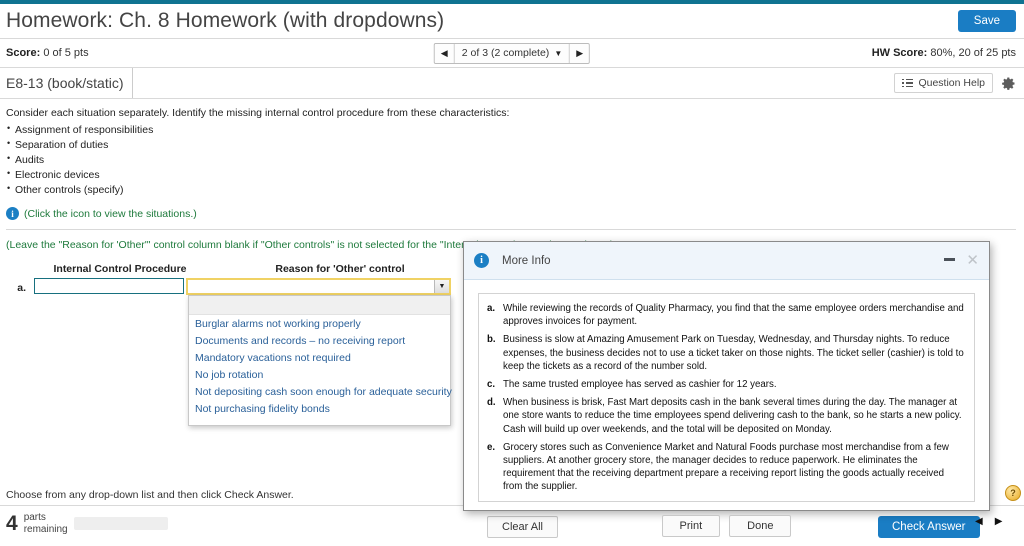  Describe the element at coordinates (319, 408) in the screenshot. I see `dropdown-option: Not purchasing fidelity bonds` at that location.